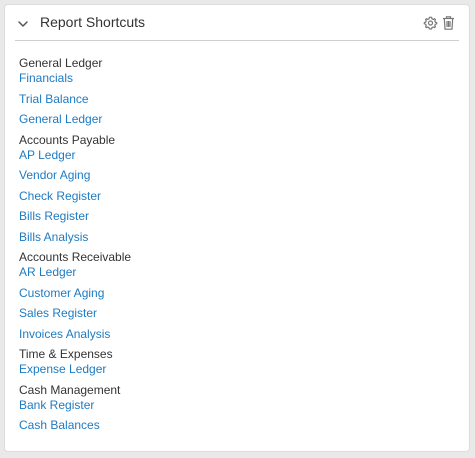 This screenshot has height=458, width=475. I want to click on group-time-expenses: Time & Expenses Expense Ledger, so click(229, 362).